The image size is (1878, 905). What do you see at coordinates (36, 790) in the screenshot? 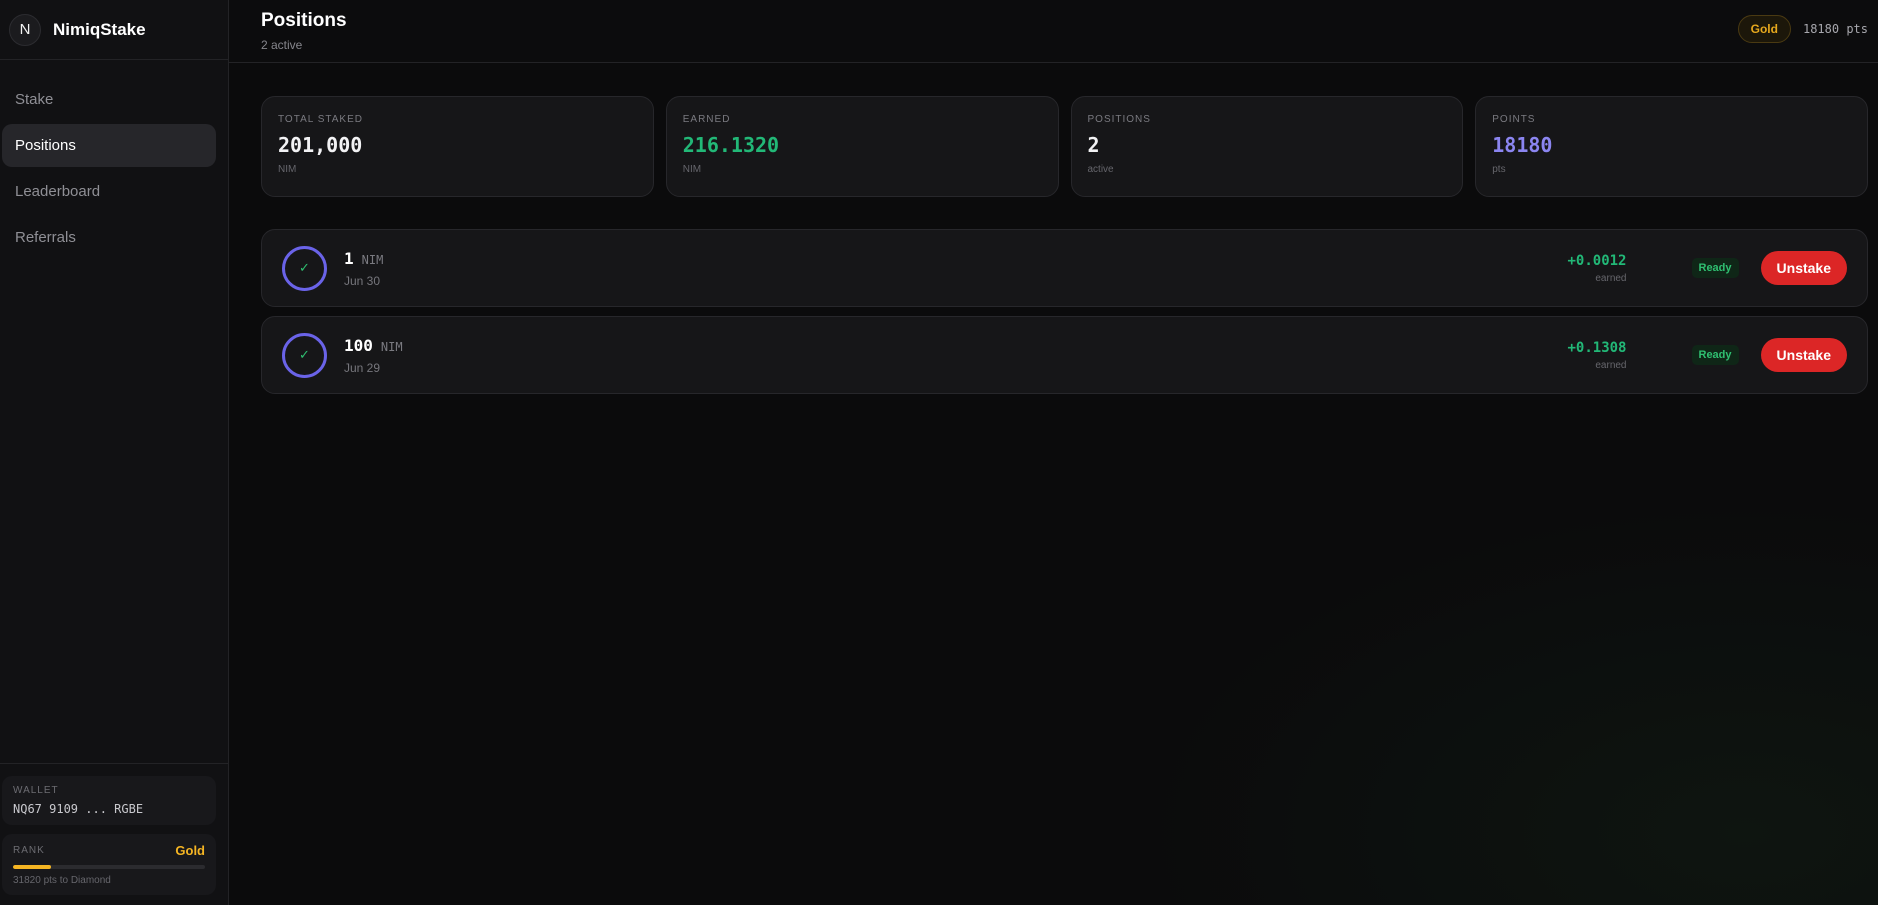
I see `wallet-label: WALLET` at bounding box center [36, 790].